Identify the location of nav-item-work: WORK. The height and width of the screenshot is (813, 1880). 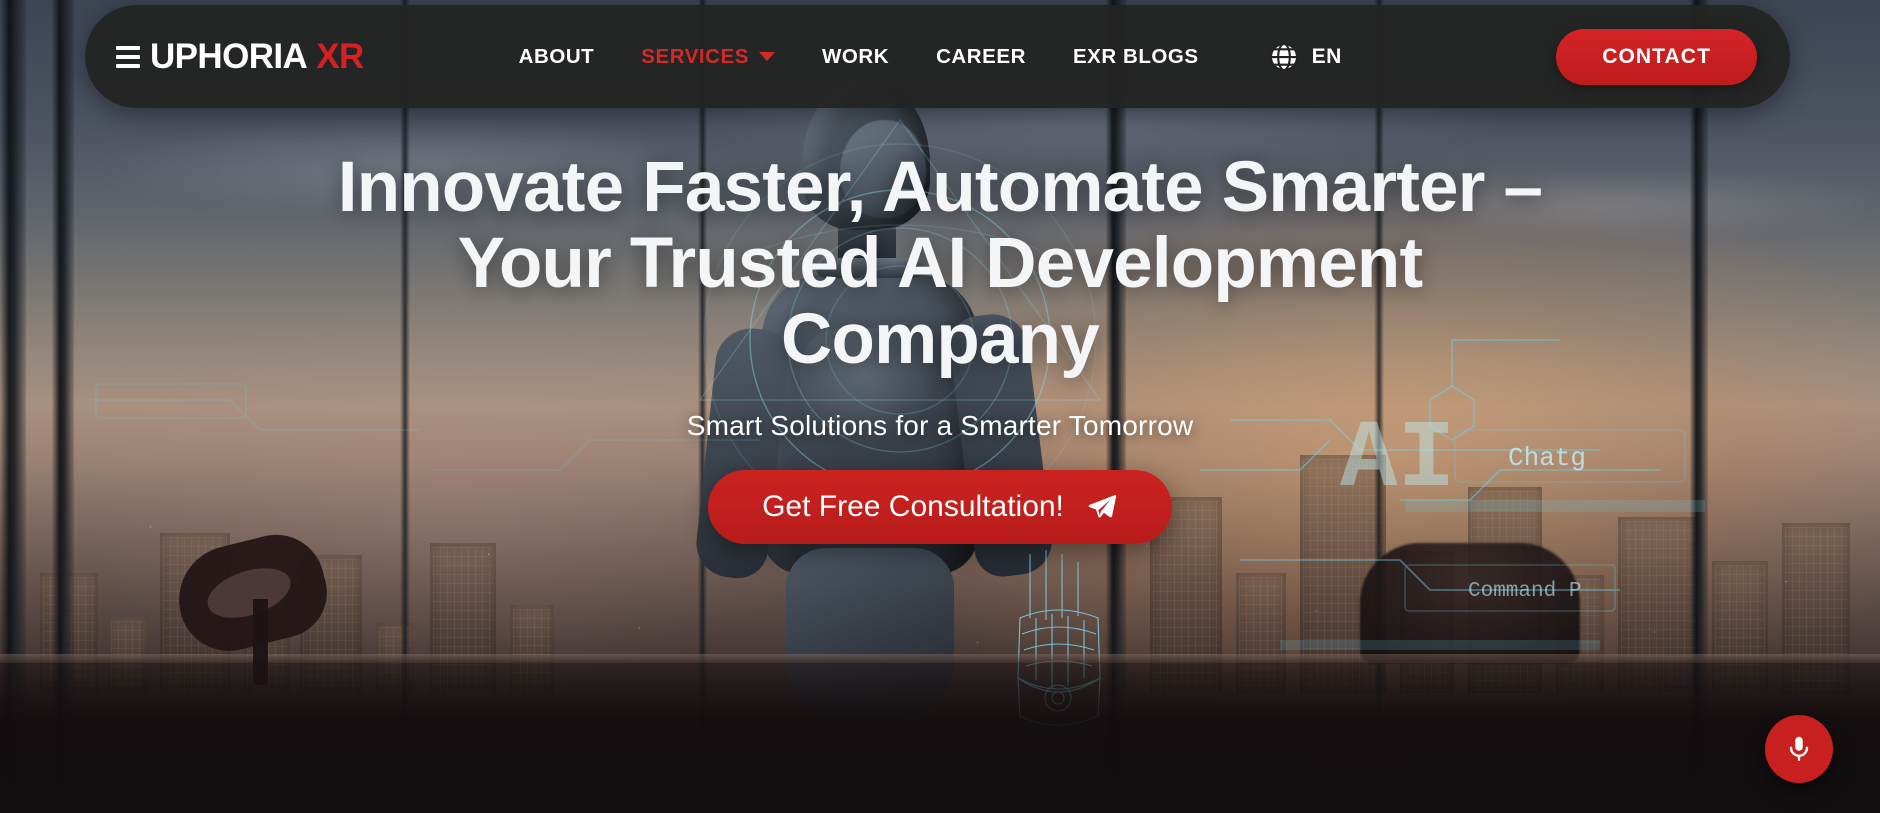
(855, 57).